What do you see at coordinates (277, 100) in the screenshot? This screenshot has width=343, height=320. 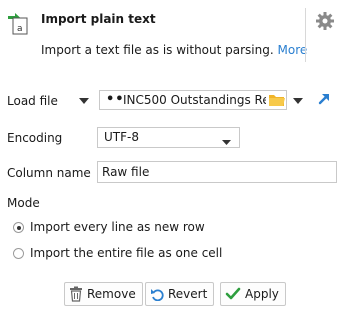 I see `folder-icon` at bounding box center [277, 100].